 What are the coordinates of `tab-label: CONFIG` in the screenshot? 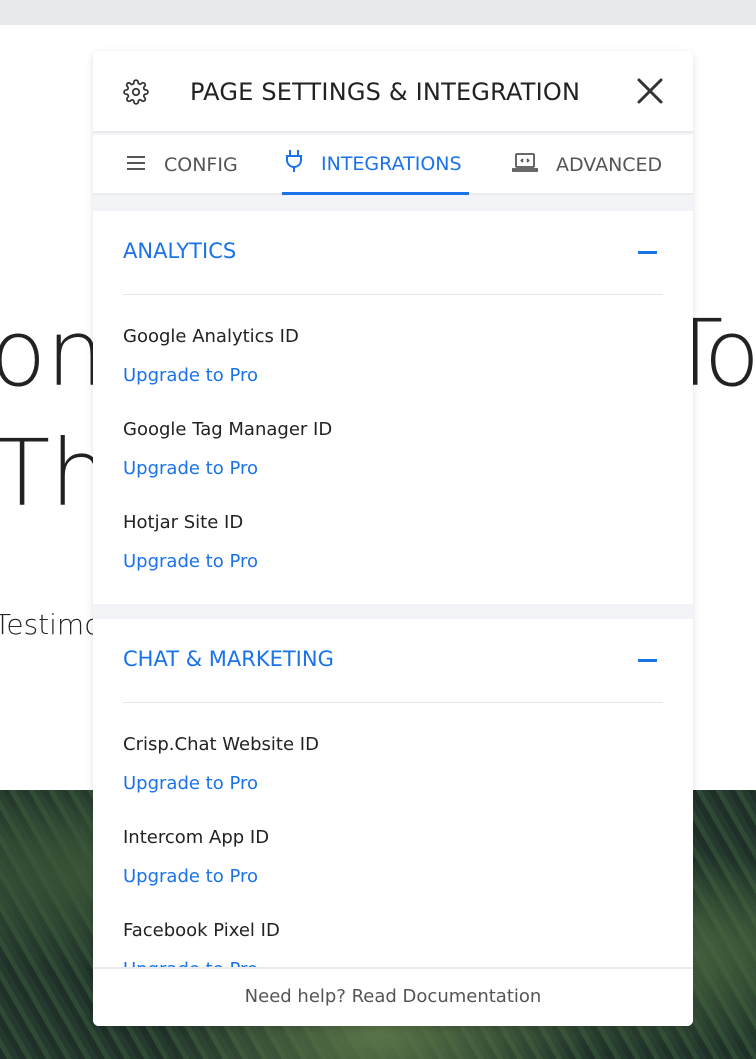 It's located at (201, 165).